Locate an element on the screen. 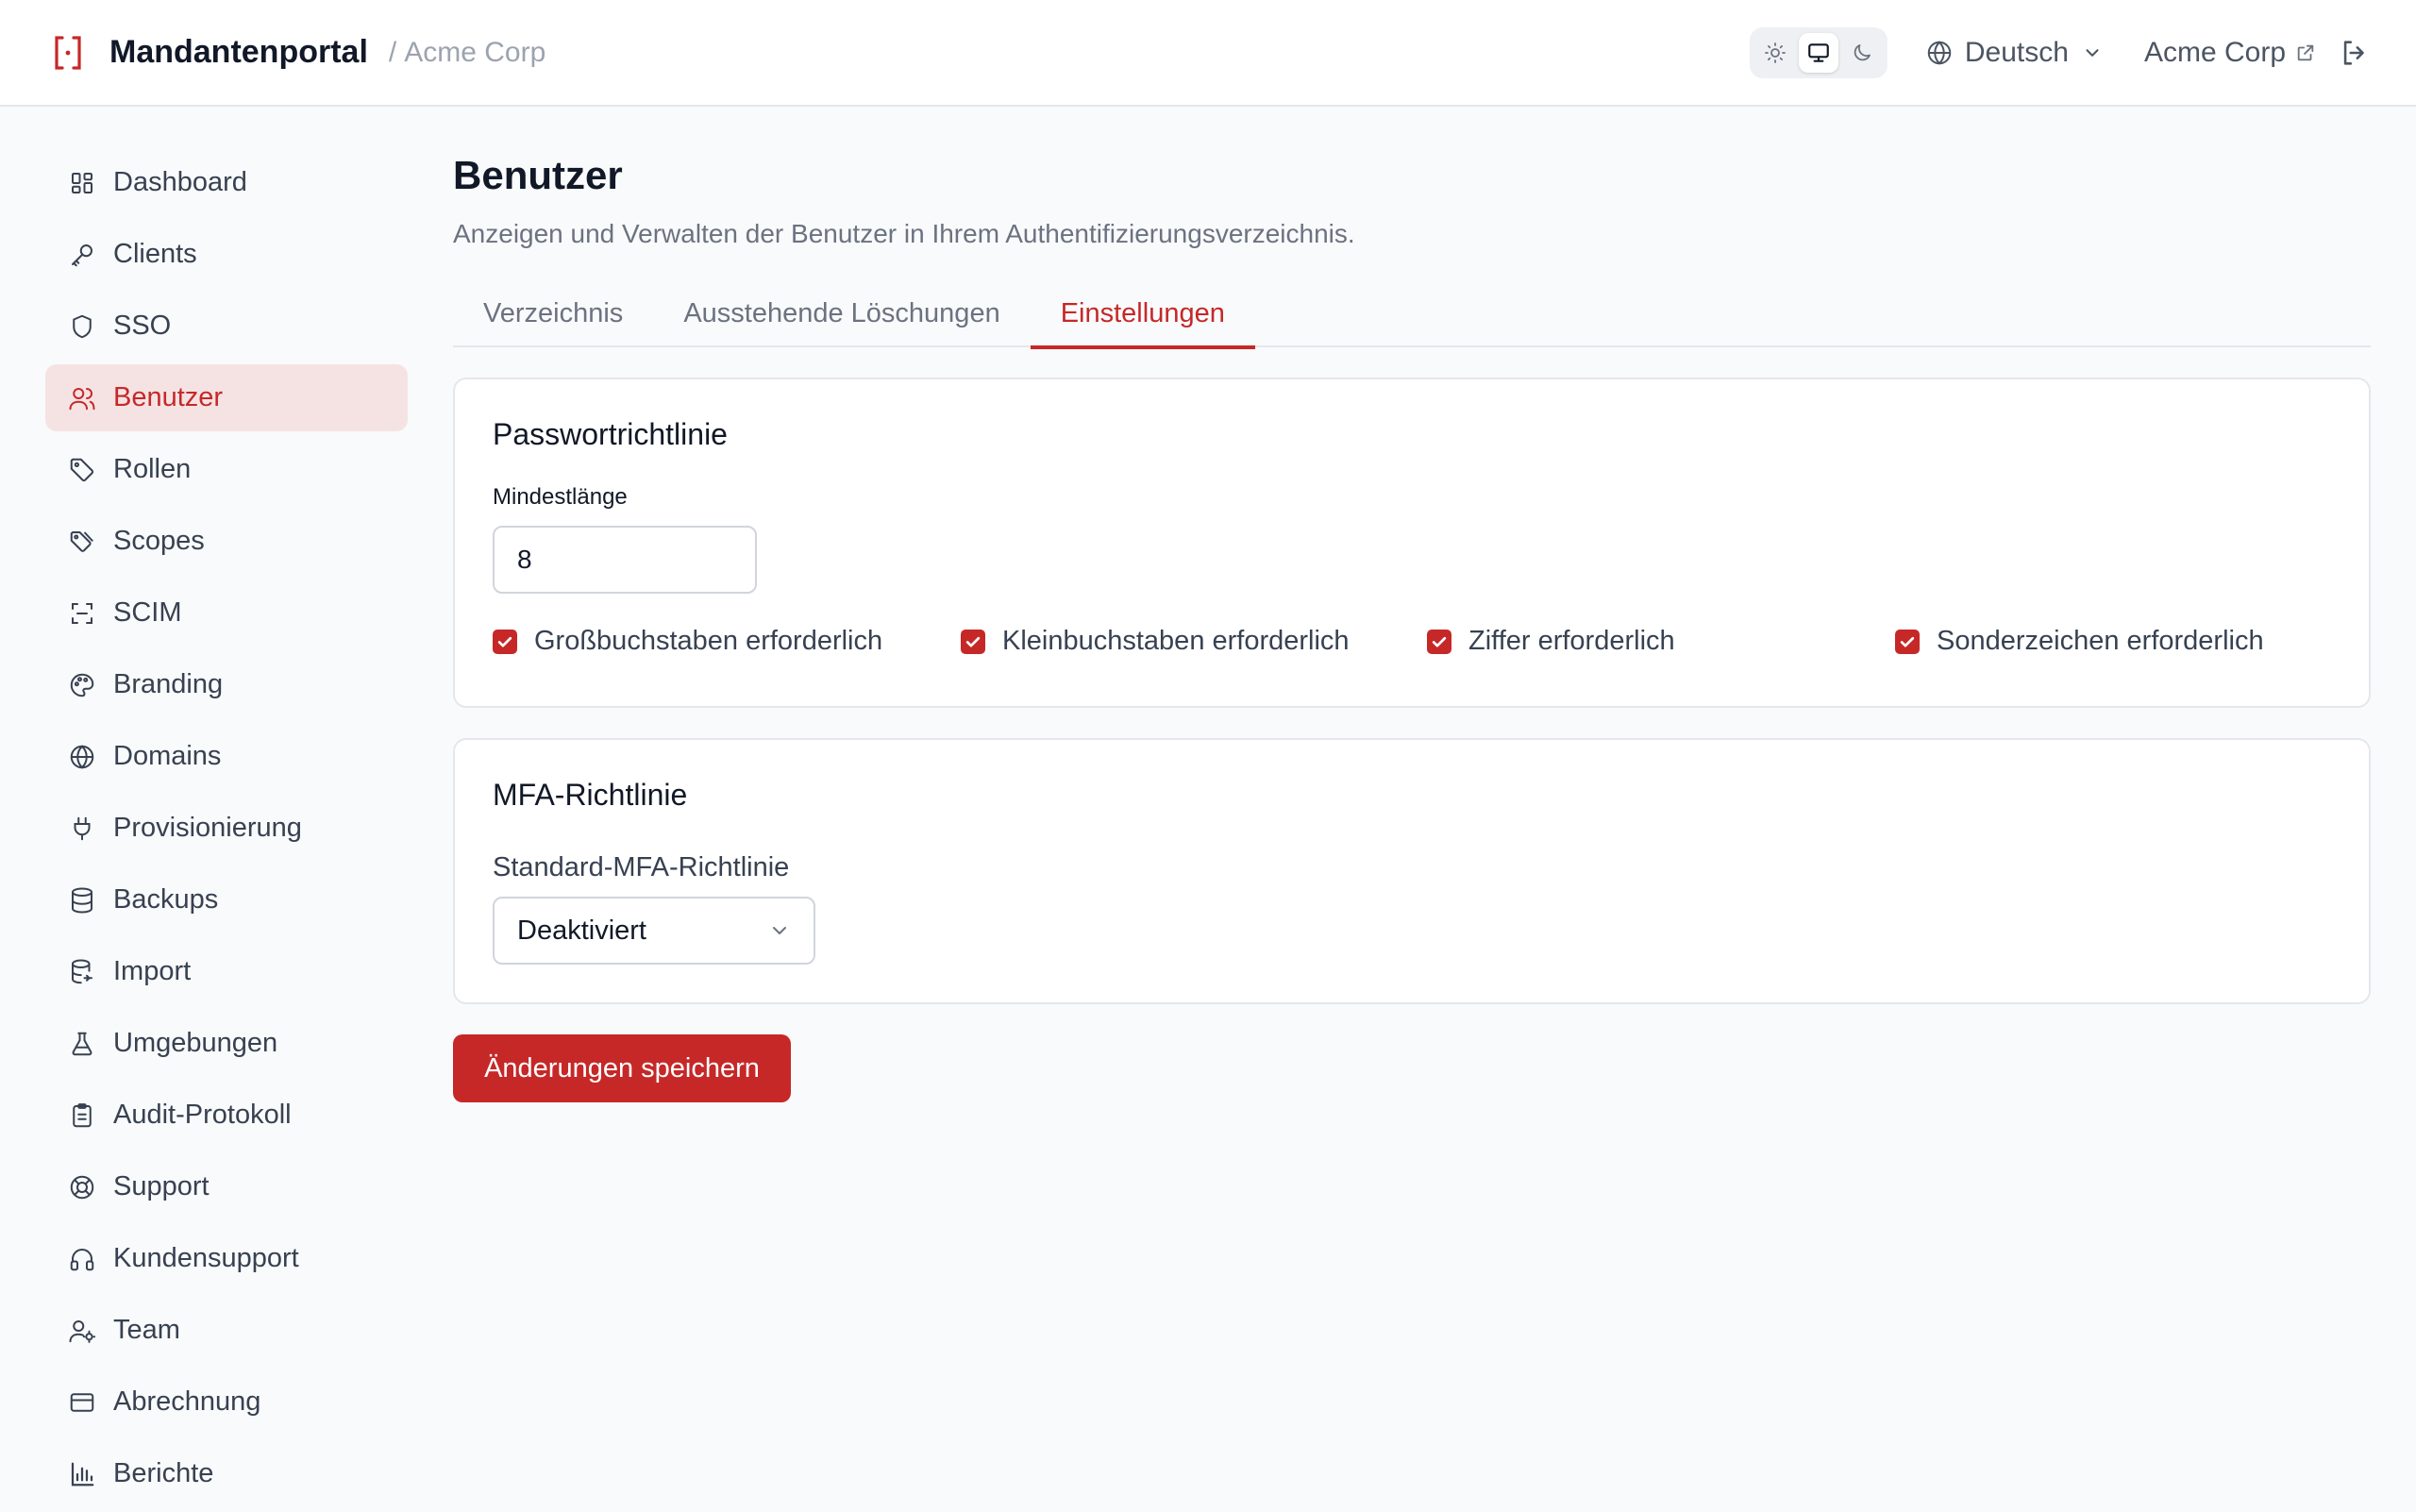 Image resolution: width=2416 pixels, height=1512 pixels. sidebar-item-label: Support is located at coordinates (162, 1186).